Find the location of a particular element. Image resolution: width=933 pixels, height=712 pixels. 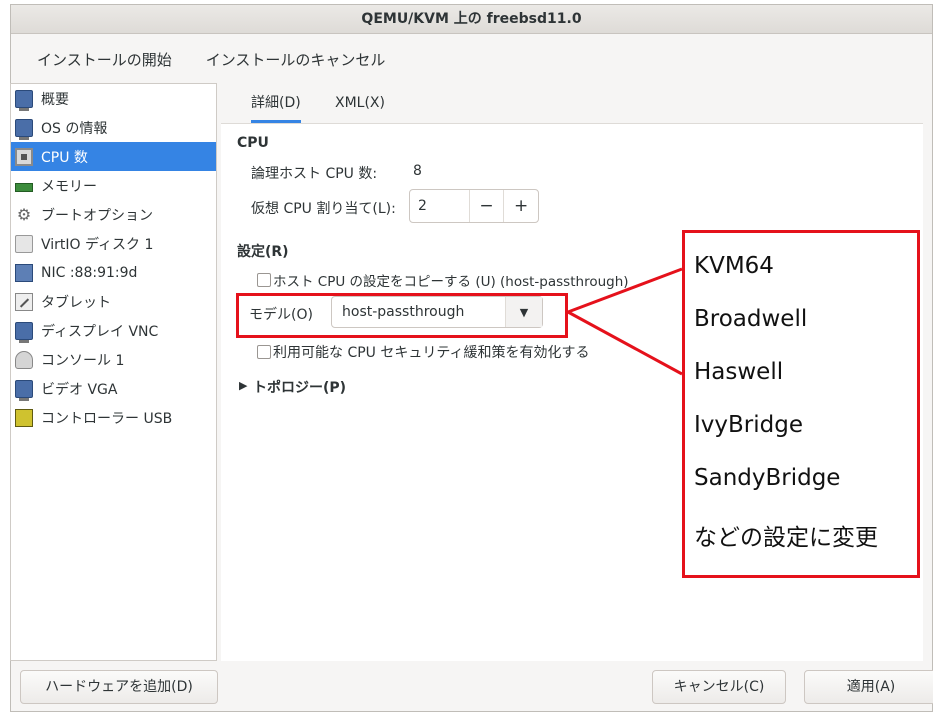

tab-bar: 詳細(D) XML(X) is located at coordinates (572, 103).